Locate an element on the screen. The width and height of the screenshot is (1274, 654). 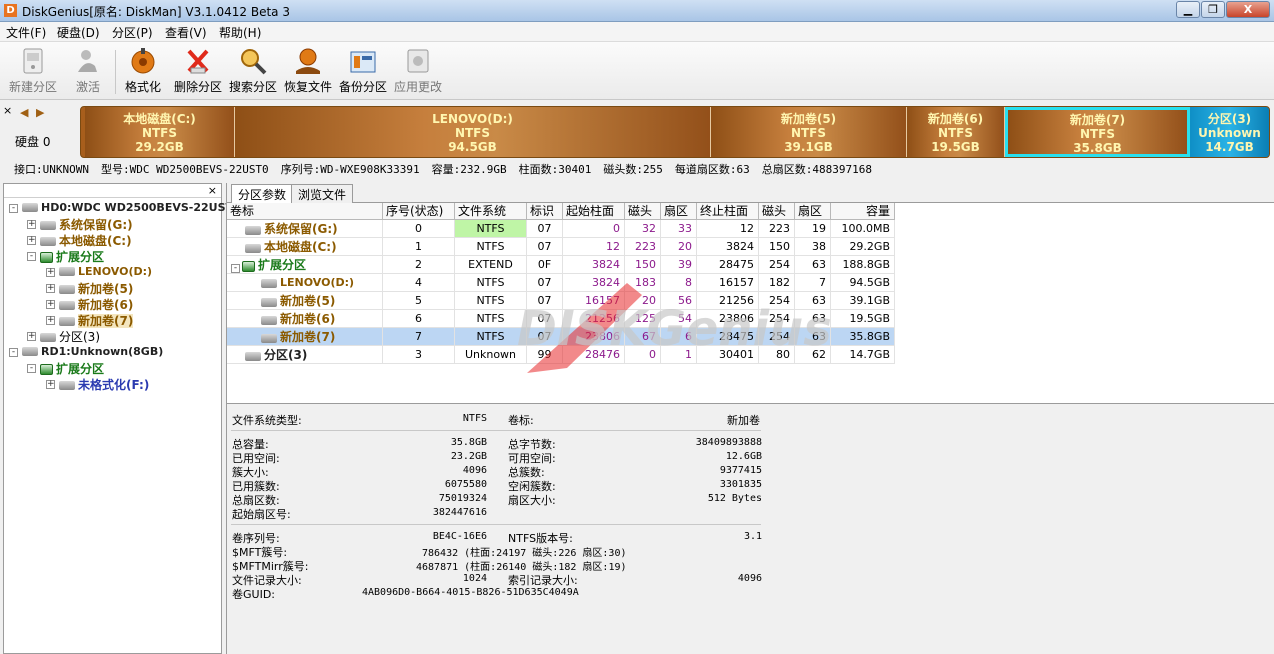
partition-segment: 本地磁盘(C:) NTFS 29.2GB is located at coordinates (160, 132).